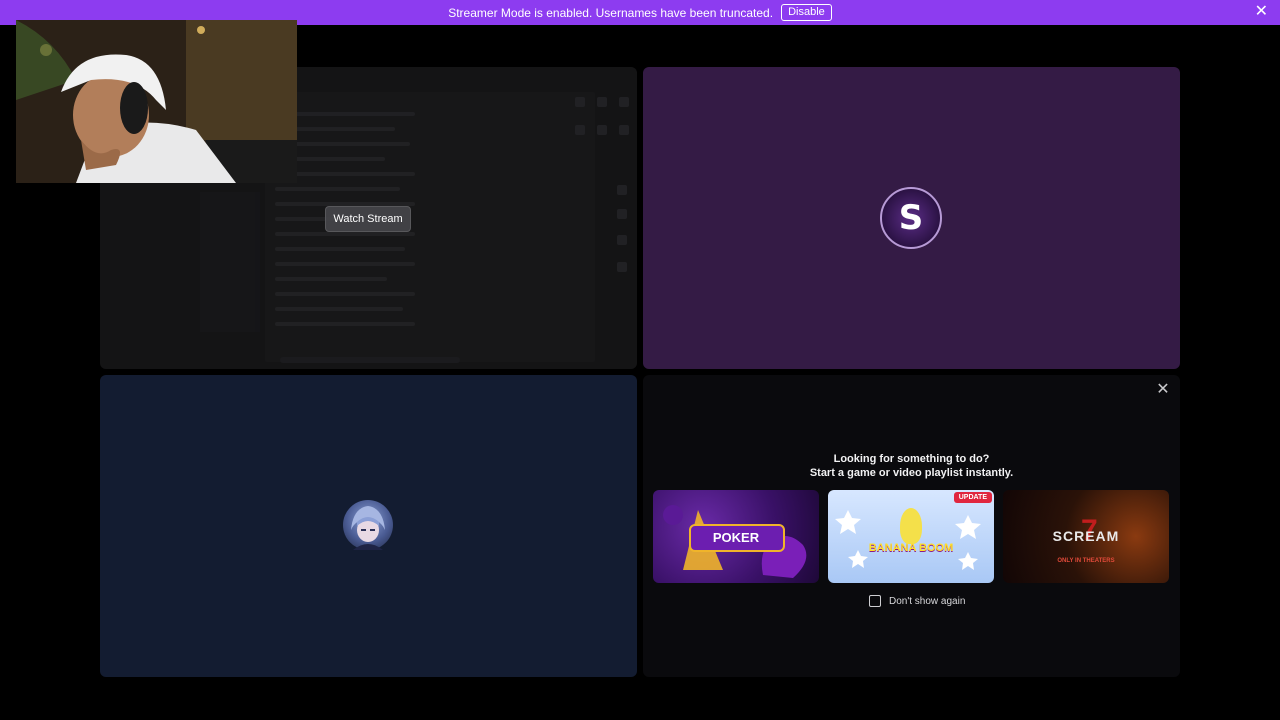 Image resolution: width=1280 pixels, height=720 pixels. I want to click on activity-card-scream: 7 SCREAM ONLY IN THEATERS, so click(1086, 536).